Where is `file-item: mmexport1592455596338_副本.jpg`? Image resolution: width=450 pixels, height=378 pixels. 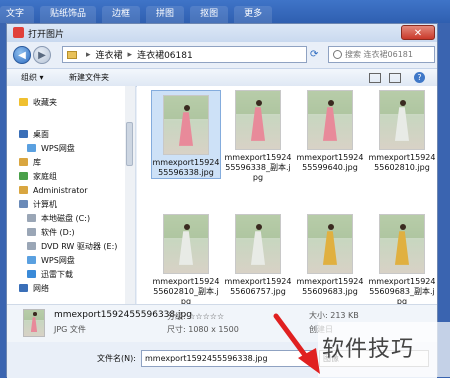 file-item: mmexport1592455596338_副本.jpg is located at coordinates (258, 136).